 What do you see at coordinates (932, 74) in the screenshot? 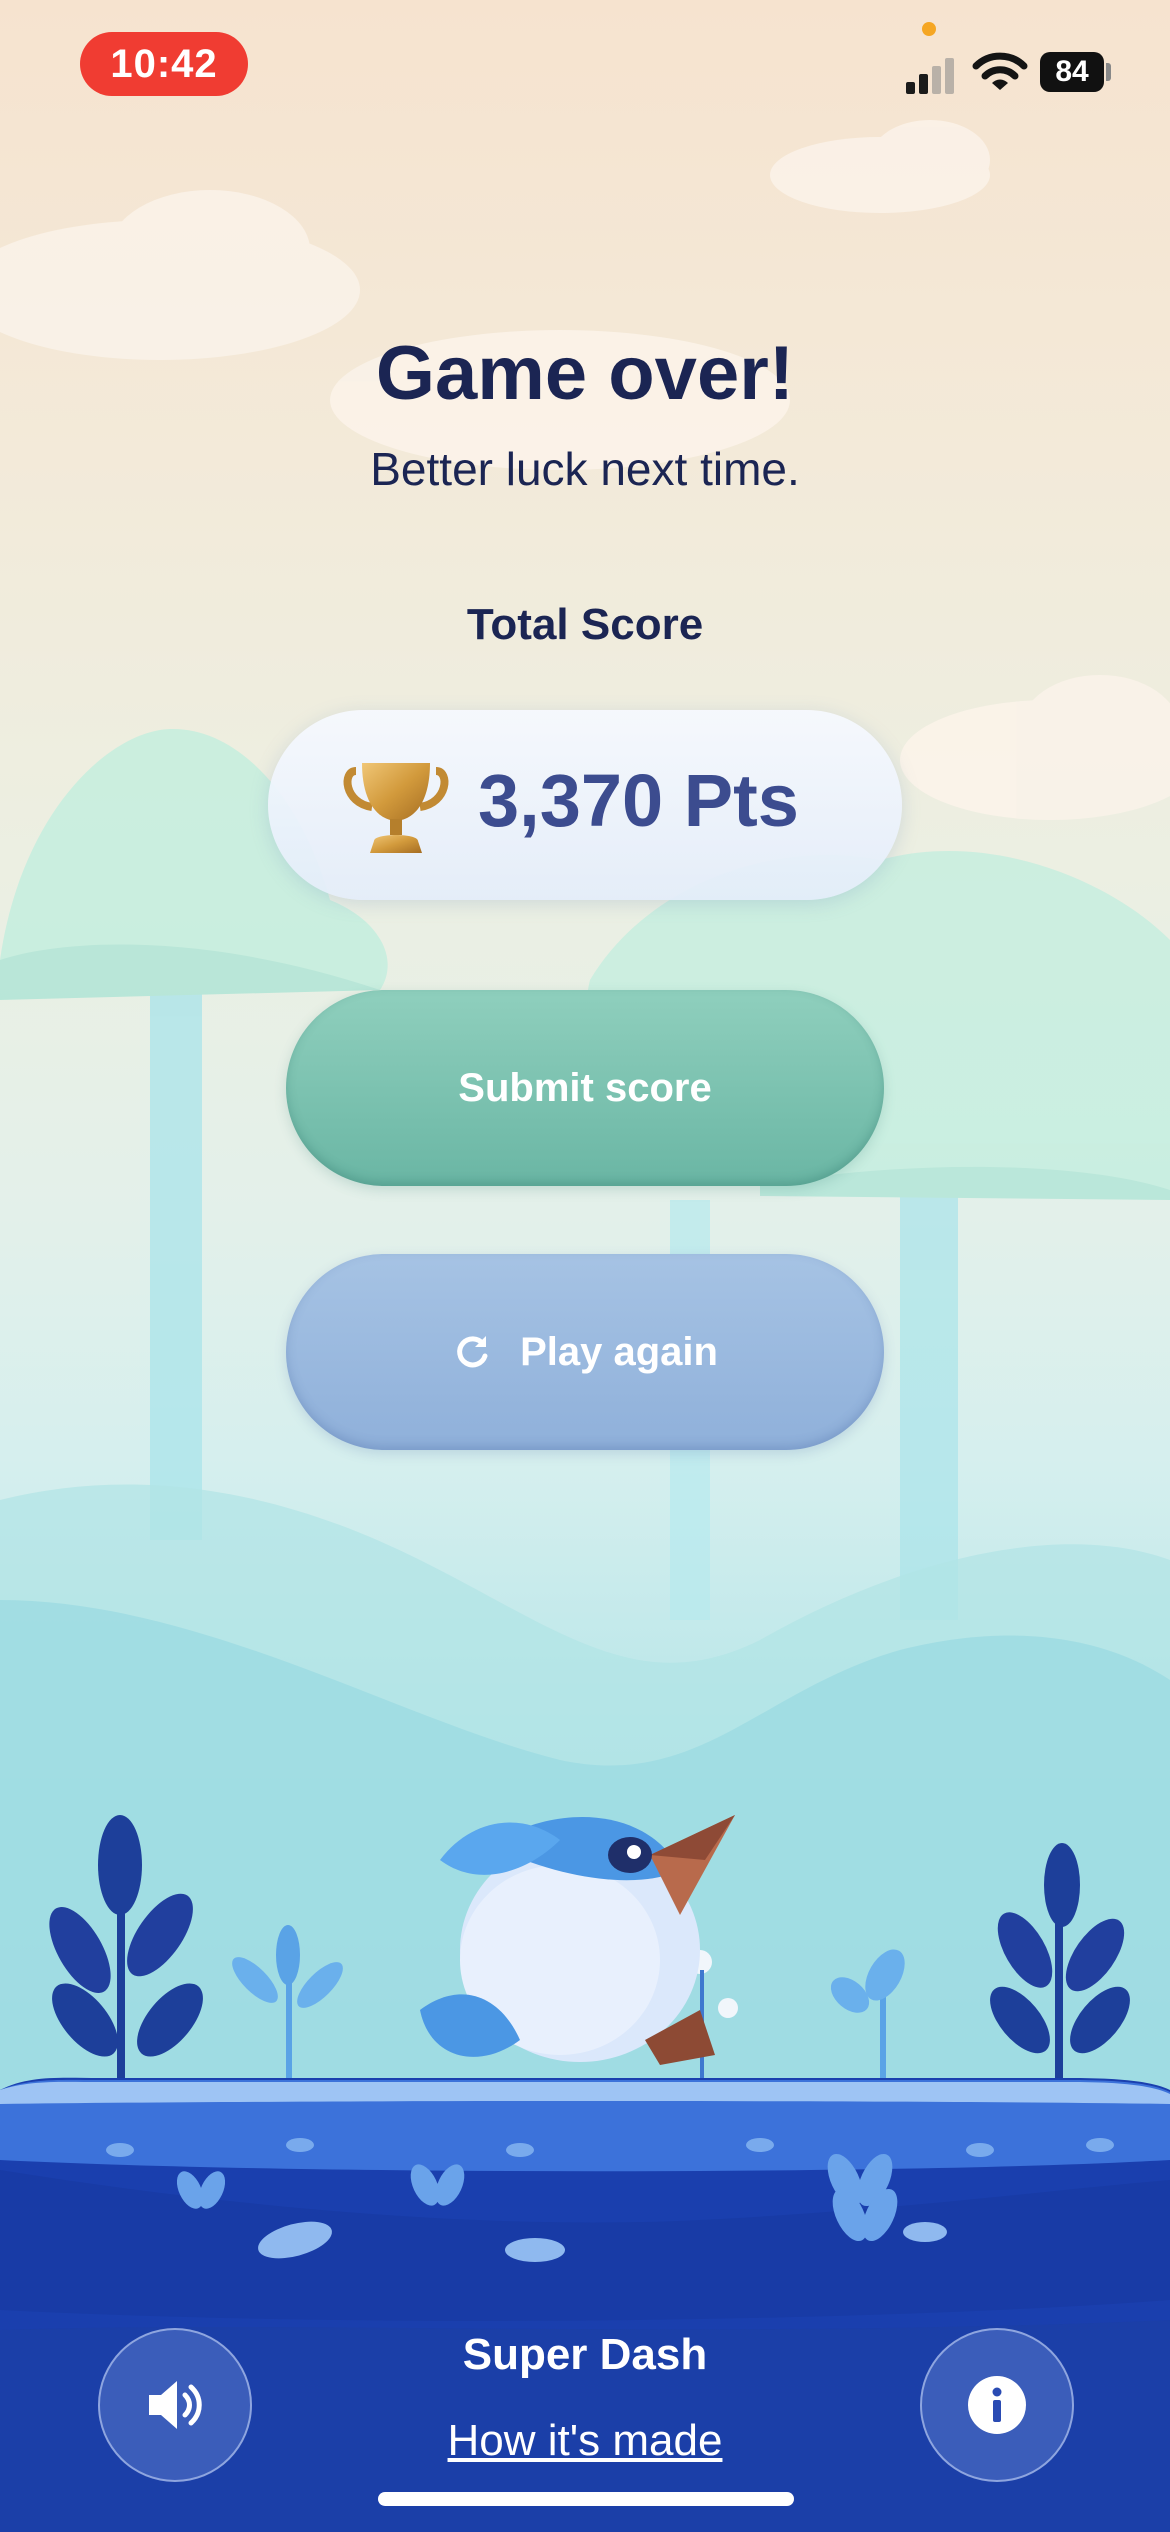
I see `cellular-signal-icon` at bounding box center [932, 74].